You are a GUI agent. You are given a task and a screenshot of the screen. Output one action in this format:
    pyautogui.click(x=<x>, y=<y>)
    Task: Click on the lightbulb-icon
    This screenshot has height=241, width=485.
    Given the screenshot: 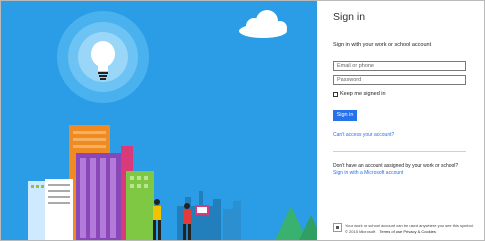 What is the action you would take?
    pyautogui.click(x=103, y=57)
    